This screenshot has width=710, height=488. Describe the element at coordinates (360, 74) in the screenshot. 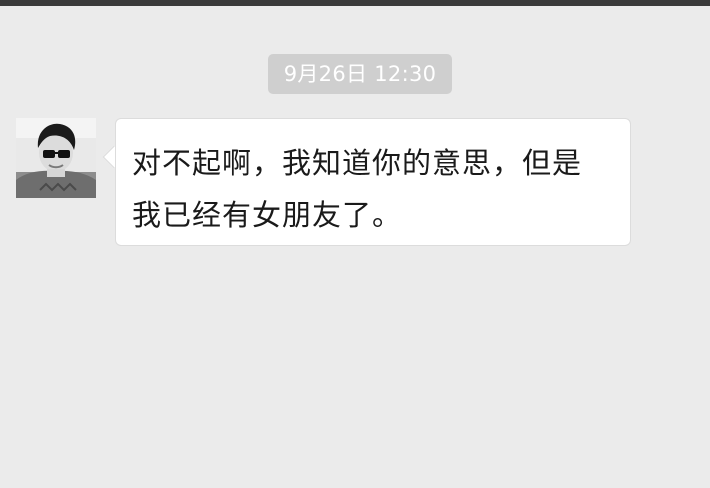

I see `message-timestamp: 9月26日 12:30` at that location.